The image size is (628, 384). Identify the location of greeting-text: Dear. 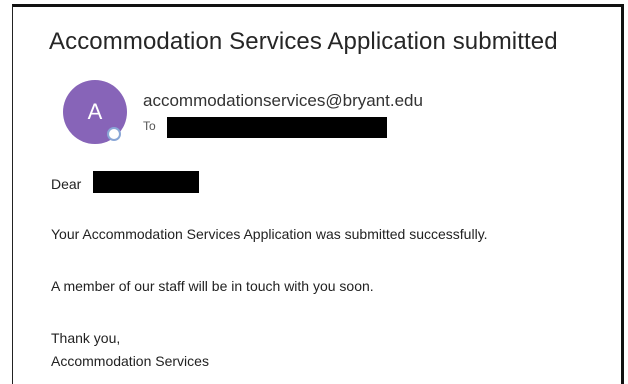
(66, 184).